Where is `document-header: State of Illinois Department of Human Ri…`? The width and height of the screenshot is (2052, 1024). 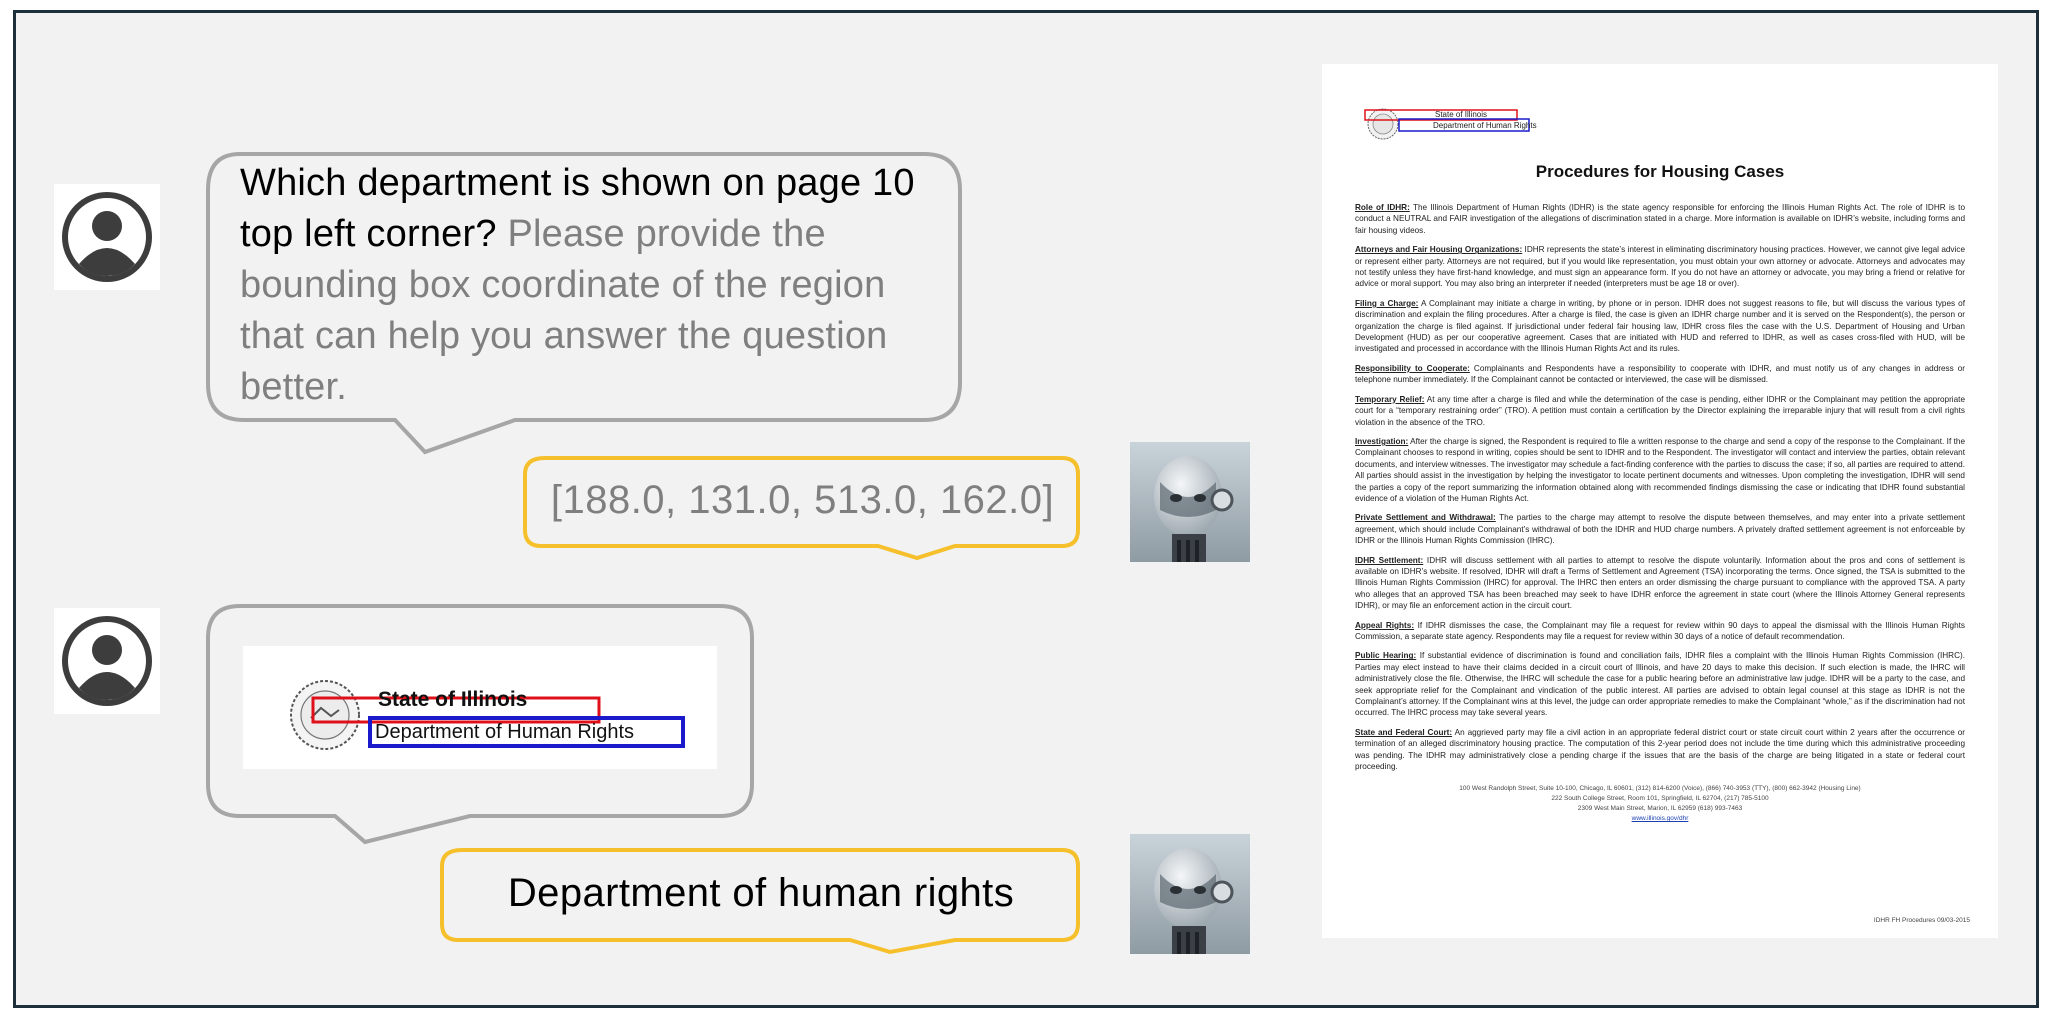
document-header: State of Illinois Department of Human Ri… is located at coordinates (1660, 134).